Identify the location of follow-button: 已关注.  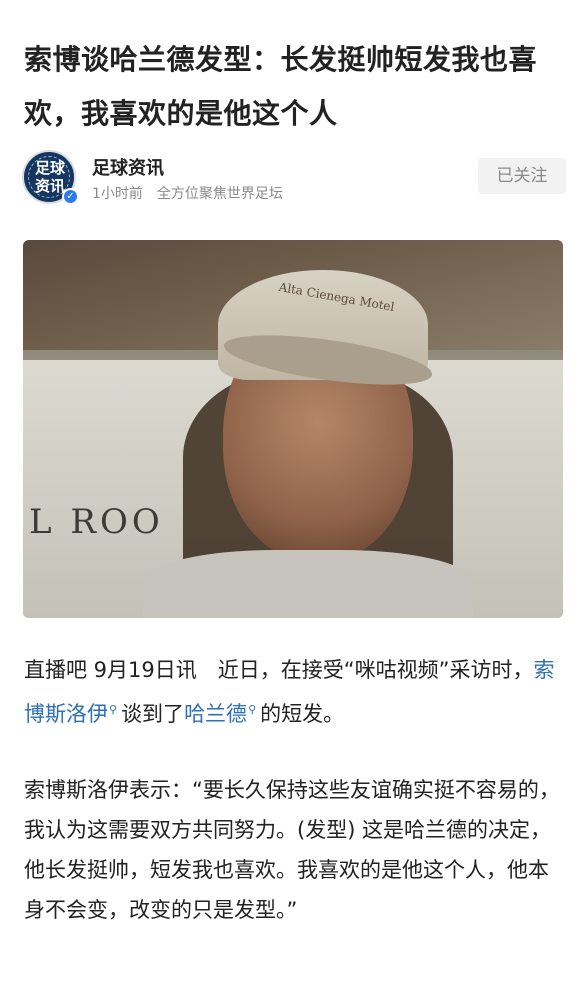
(522, 176).